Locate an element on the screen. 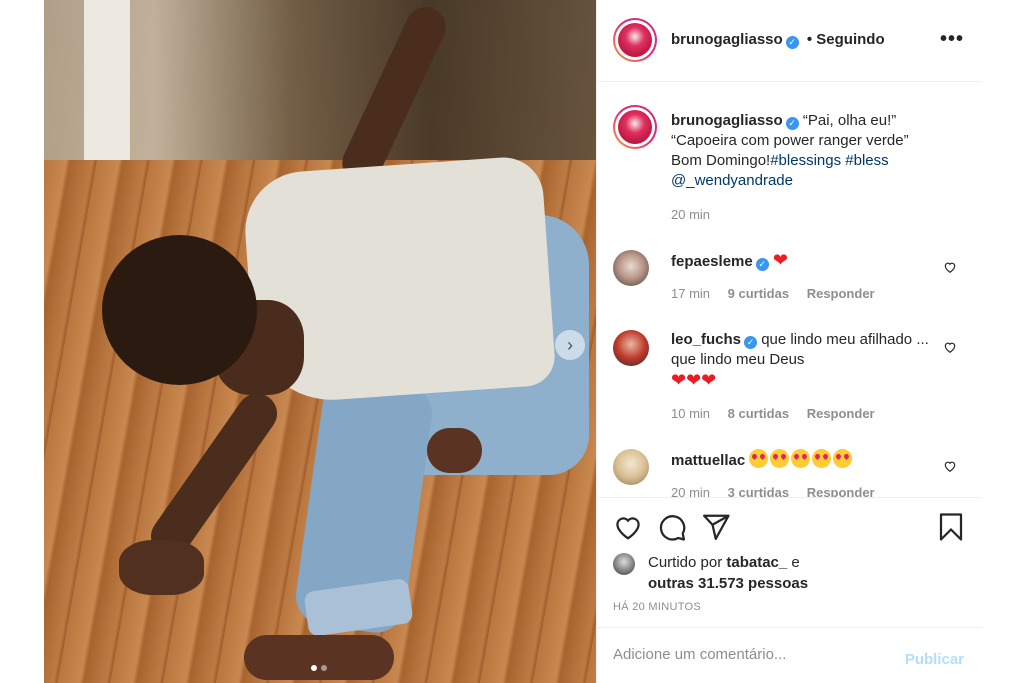  carousel-dot is located at coordinates (324, 668).